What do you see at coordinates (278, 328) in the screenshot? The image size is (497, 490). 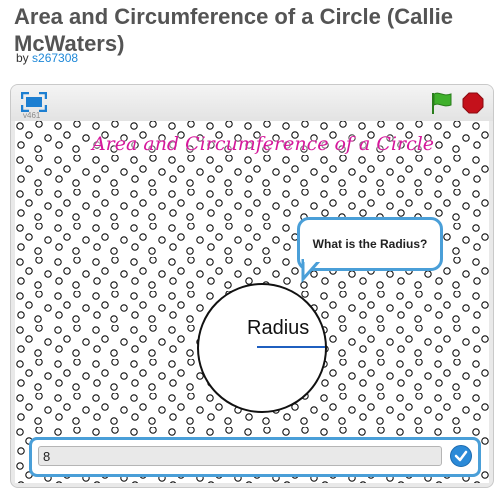 I see `radius-label: Radius` at bounding box center [278, 328].